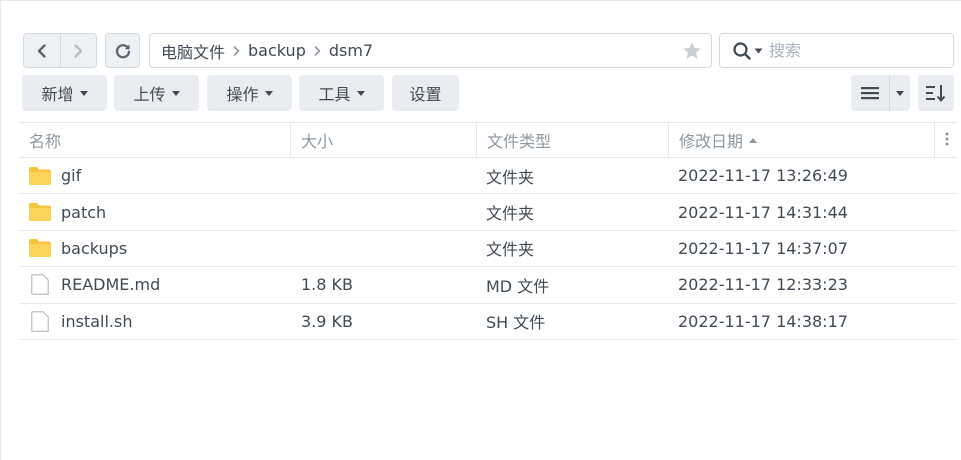 The height and width of the screenshot is (460, 961). I want to click on view-mode-switch, so click(880, 93).